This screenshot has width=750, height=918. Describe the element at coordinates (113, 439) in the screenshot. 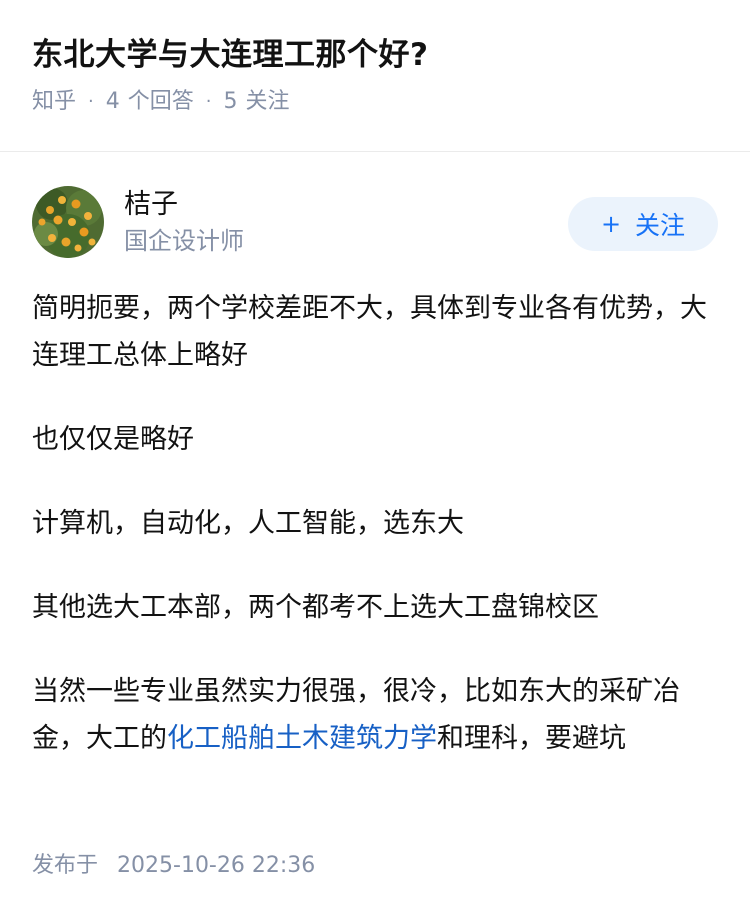

I see `answer-paragraph: 也仅仅是略好` at that location.